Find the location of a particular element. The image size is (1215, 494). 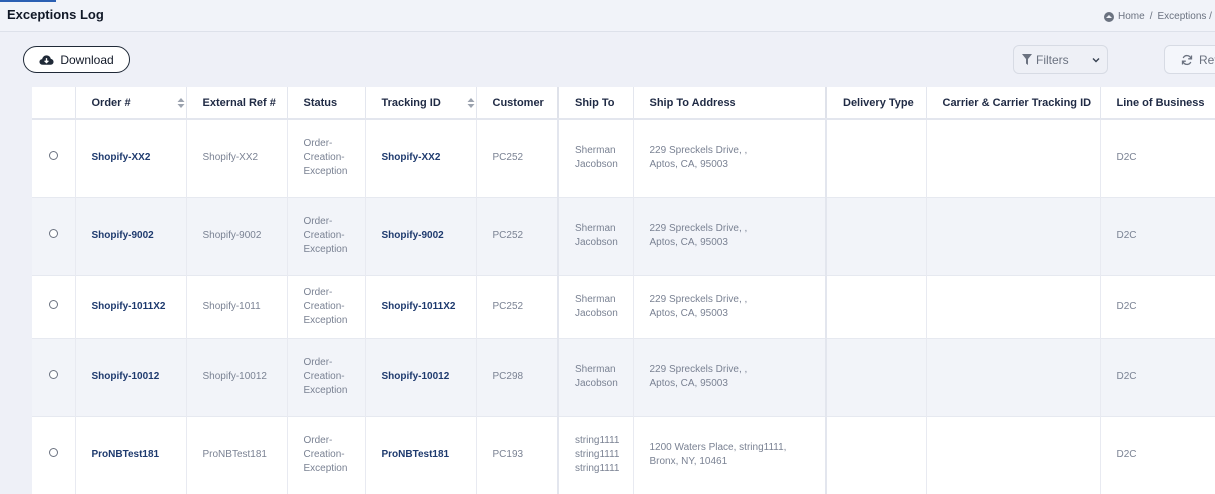

download-button: Download is located at coordinates (76, 59).